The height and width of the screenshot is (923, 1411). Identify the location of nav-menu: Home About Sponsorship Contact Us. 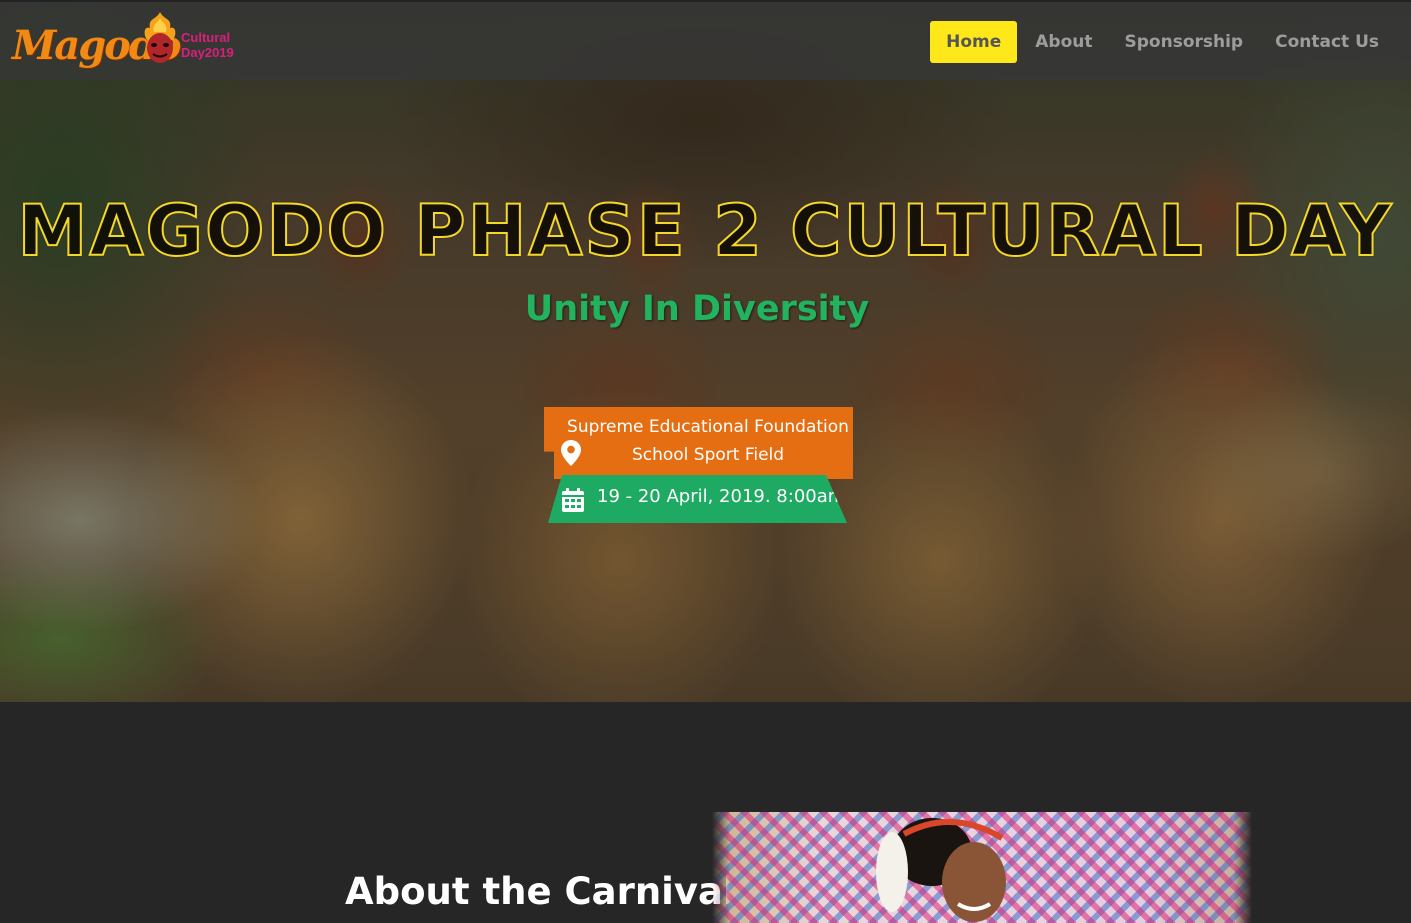
(1162, 42).